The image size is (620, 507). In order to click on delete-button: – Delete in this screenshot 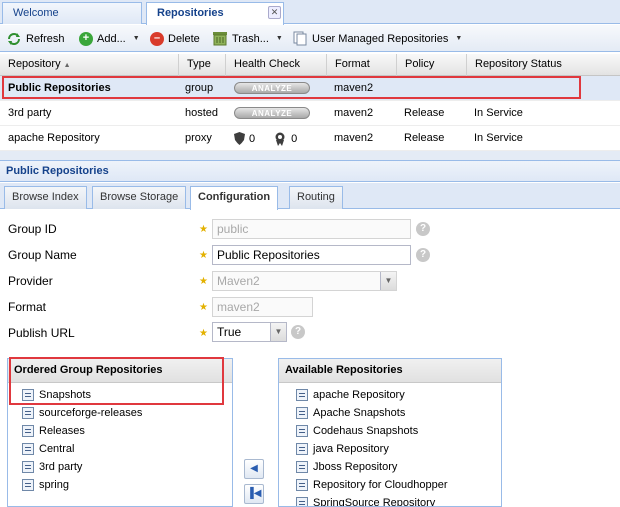, I will do `click(175, 38)`.